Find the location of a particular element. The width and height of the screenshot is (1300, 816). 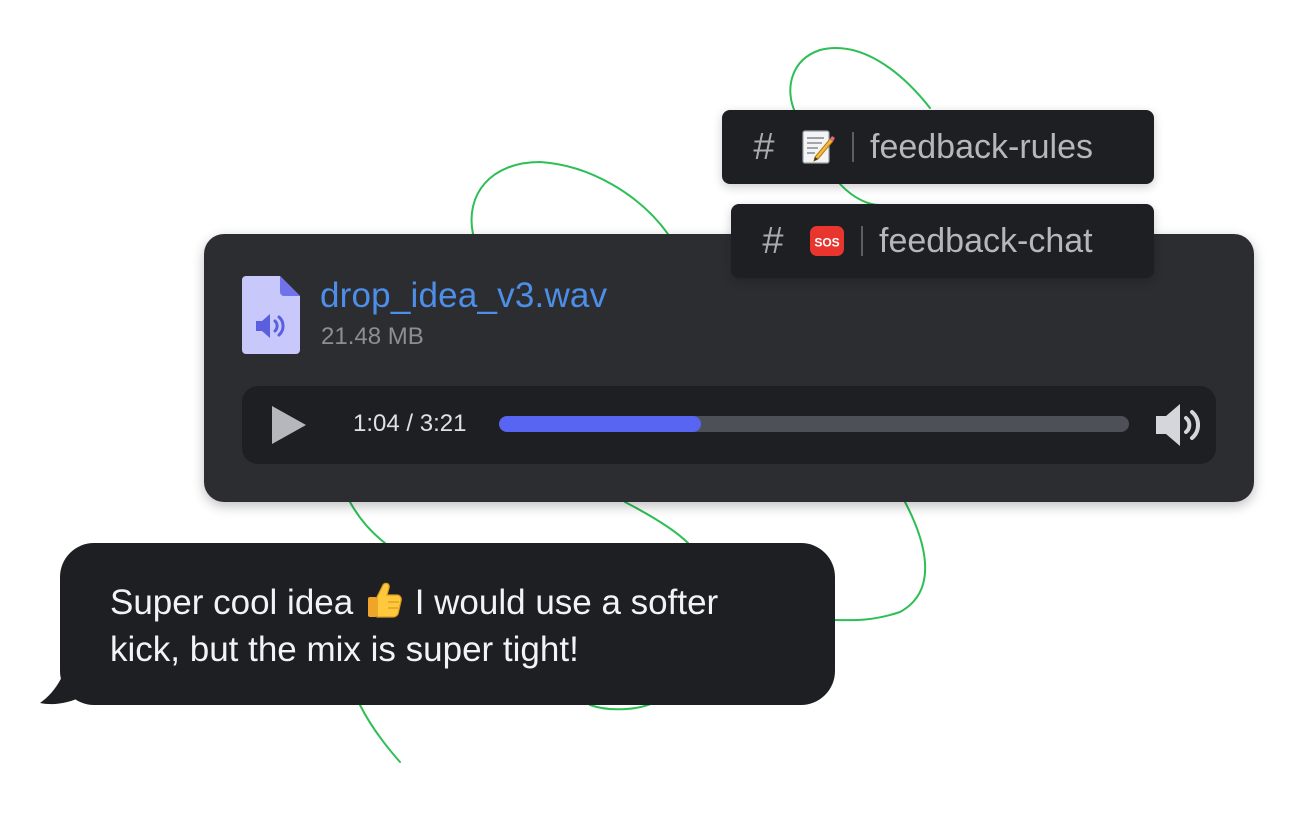

message-text-line2: kick, but the mix is super tight! is located at coordinates (344, 649).